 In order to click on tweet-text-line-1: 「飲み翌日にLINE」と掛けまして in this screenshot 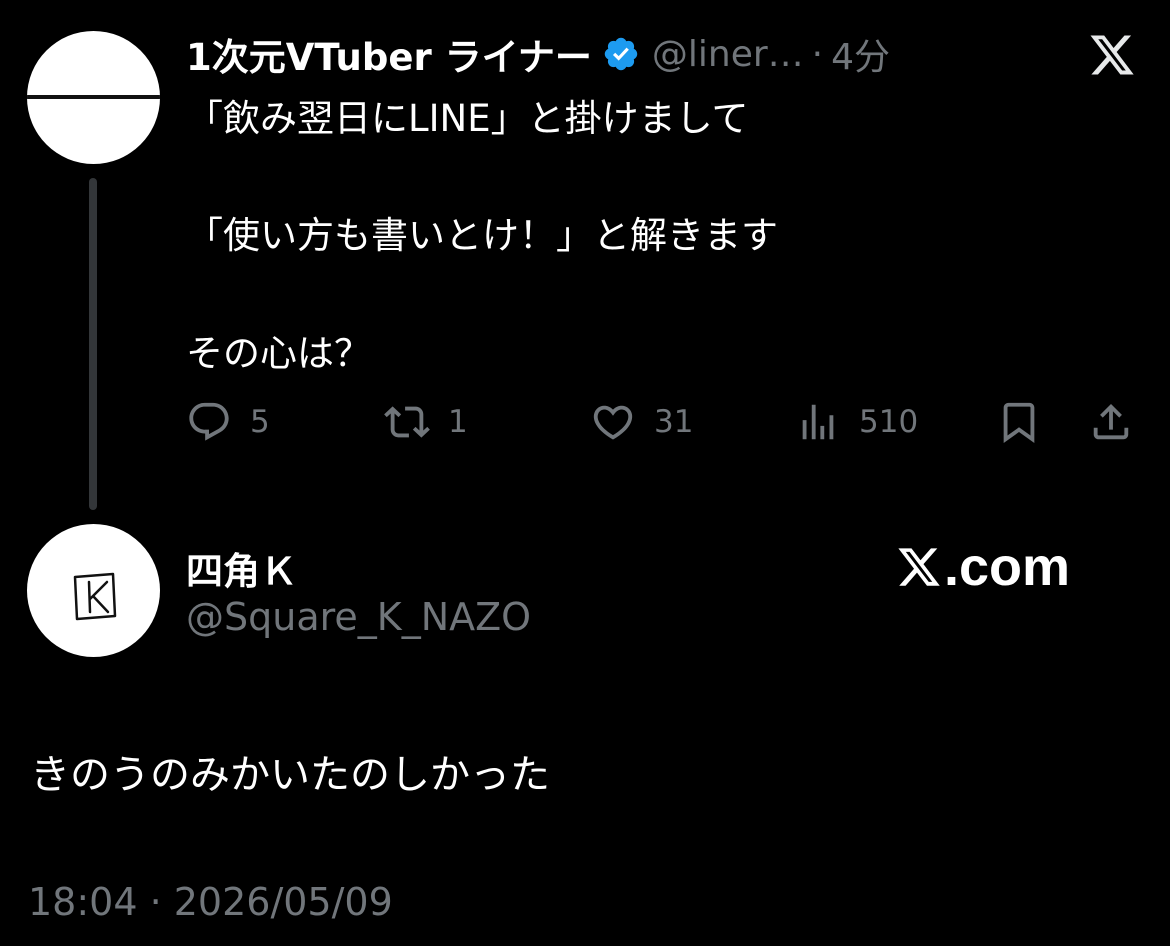, I will do `click(467, 118)`.